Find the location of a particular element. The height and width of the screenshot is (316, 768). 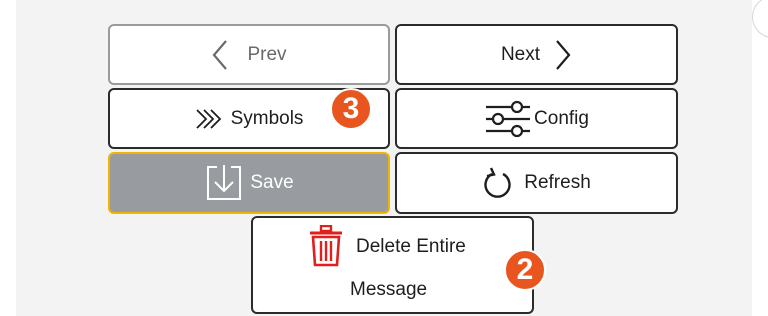

config-button: Config is located at coordinates (536, 118).